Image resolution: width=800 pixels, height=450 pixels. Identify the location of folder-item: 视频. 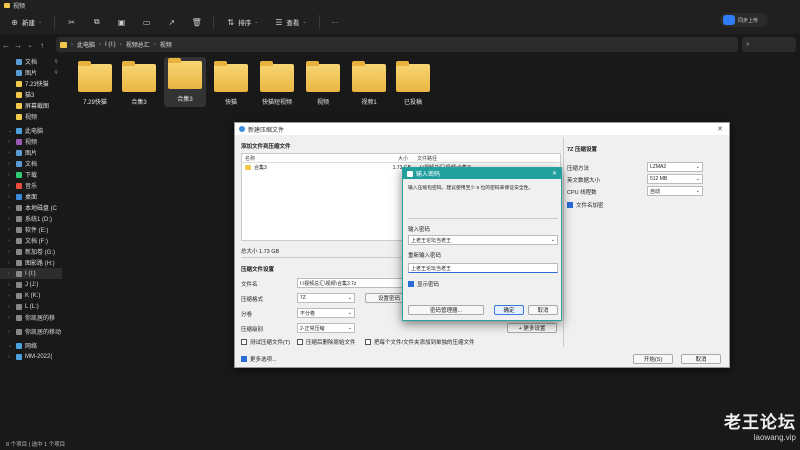
(323, 83).